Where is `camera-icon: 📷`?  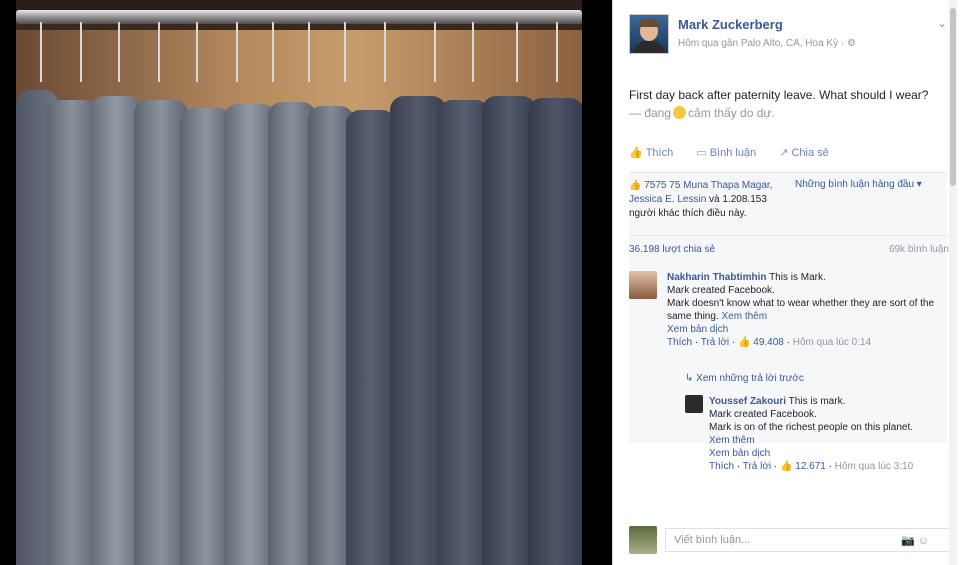 camera-icon: 📷 is located at coordinates (908, 541).